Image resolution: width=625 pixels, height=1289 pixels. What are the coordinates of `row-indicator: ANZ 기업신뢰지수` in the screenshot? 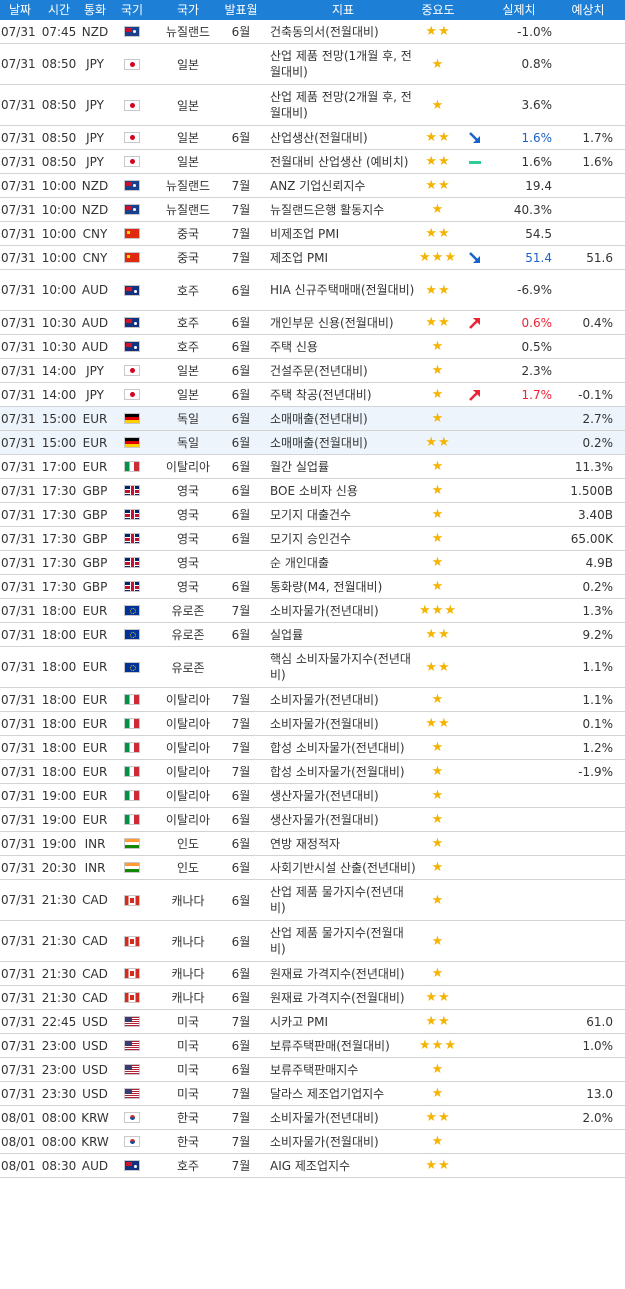 It's located at (343, 185).